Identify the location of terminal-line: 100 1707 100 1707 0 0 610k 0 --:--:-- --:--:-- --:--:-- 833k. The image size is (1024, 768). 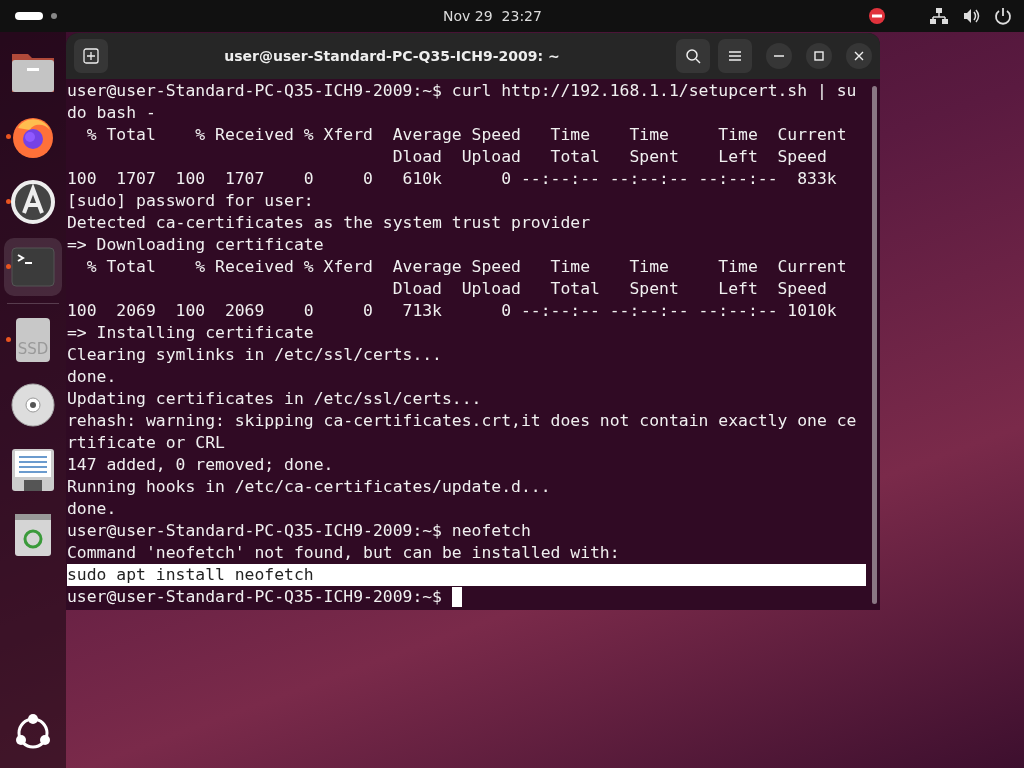
(452, 179).